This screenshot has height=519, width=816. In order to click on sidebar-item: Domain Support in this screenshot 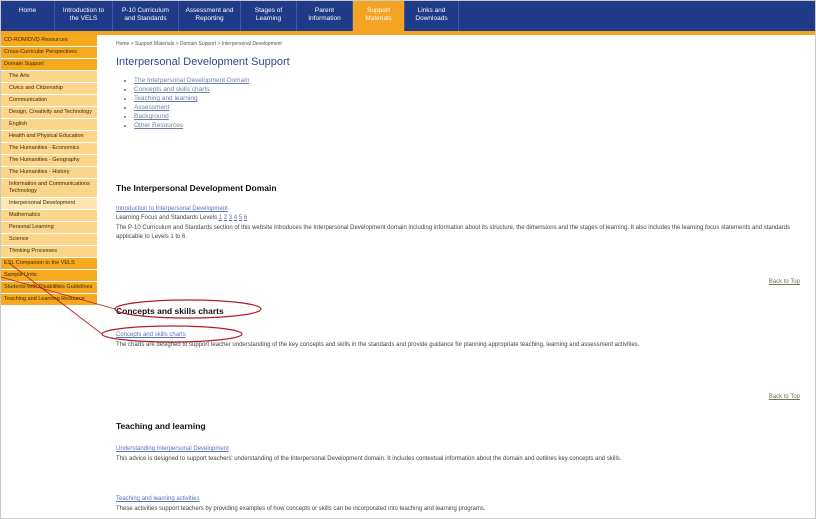, I will do `click(49, 65)`.